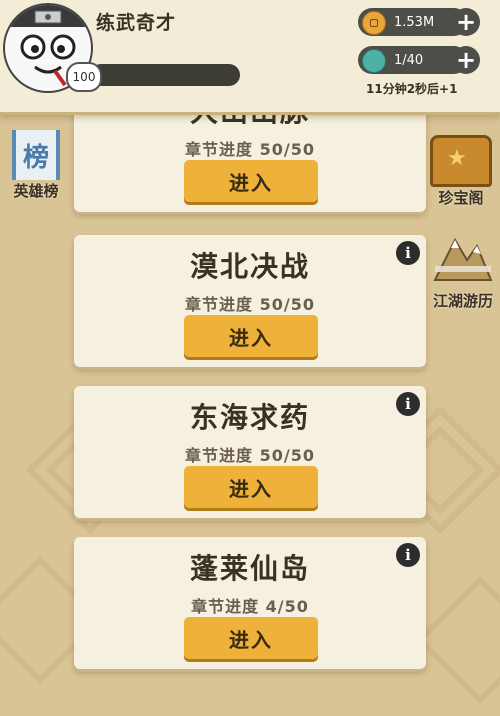  I want to click on energy-balloon-icon, so click(374, 61).